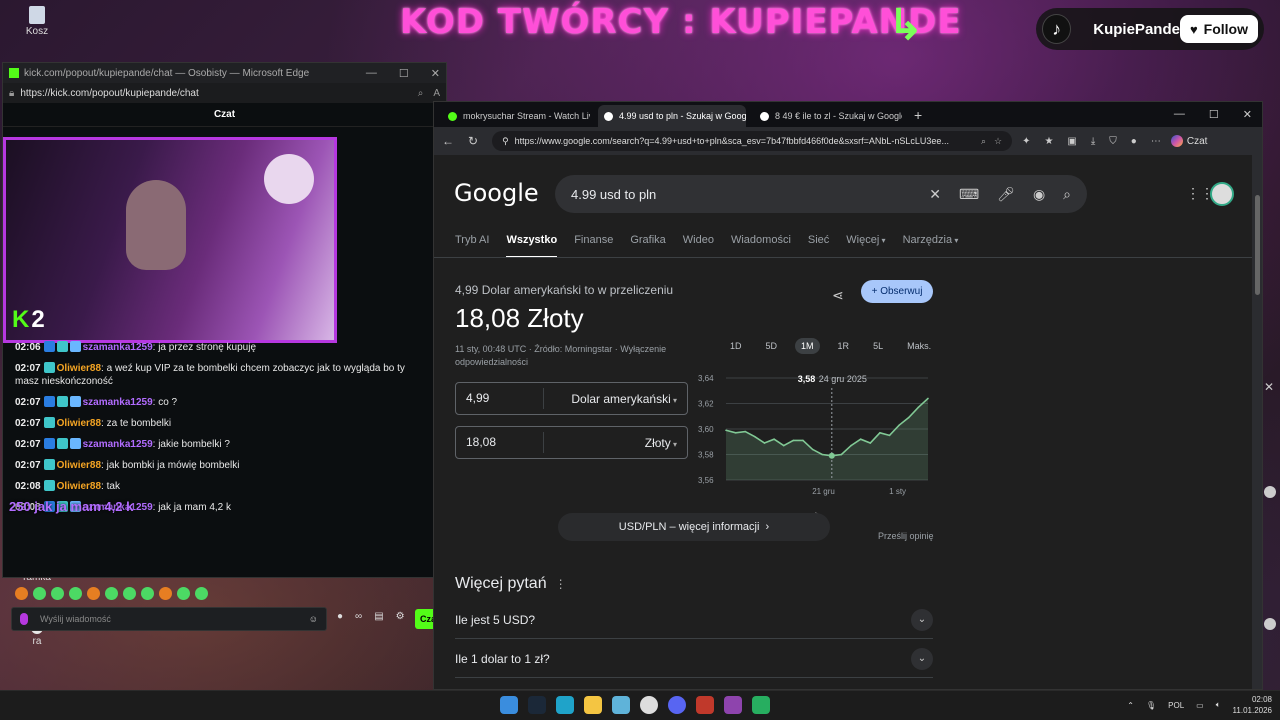 Image resolution: width=1280 pixels, height=720 pixels. What do you see at coordinates (629, 399) in the screenshot?
I see `from-currency-select: Dolar amerykański` at bounding box center [629, 399].